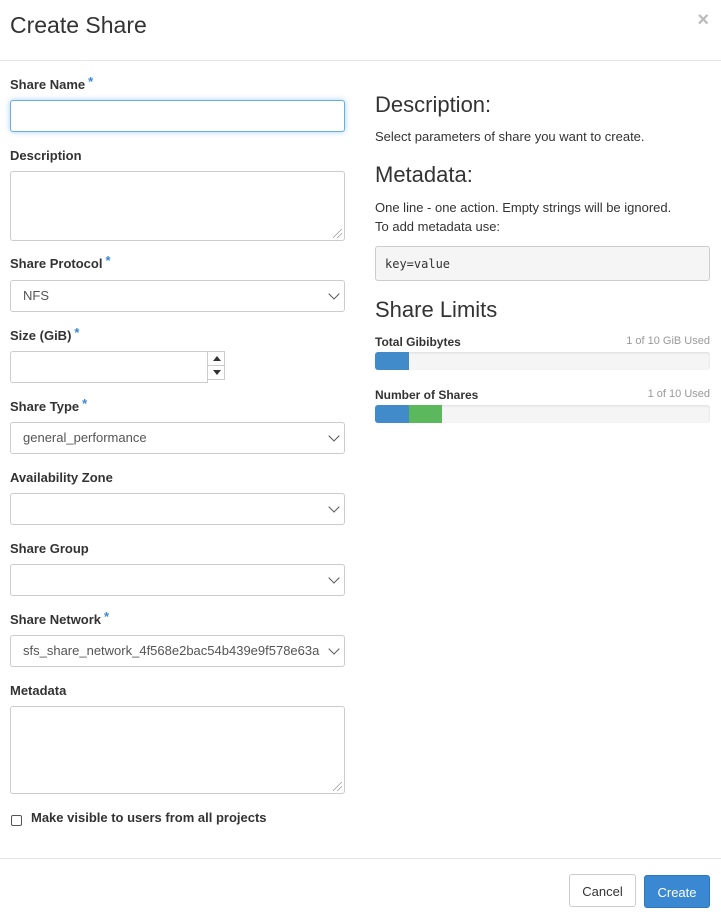 Image resolution: width=721 pixels, height=920 pixels. What do you see at coordinates (177, 750) in the screenshot?
I see `metadata-textarea` at bounding box center [177, 750].